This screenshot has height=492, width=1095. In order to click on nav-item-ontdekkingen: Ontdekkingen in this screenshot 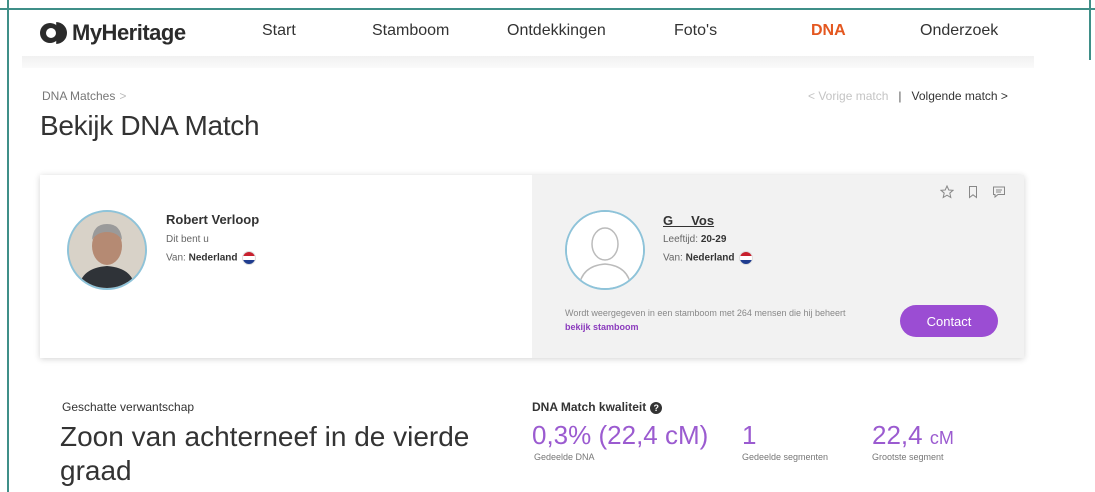, I will do `click(556, 31)`.